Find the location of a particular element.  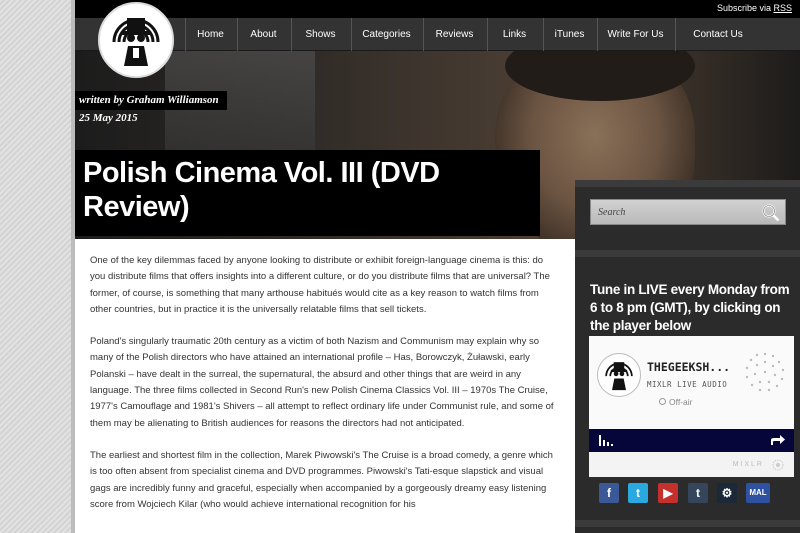

mixlr-brand: MIXLR is located at coordinates (748, 464).